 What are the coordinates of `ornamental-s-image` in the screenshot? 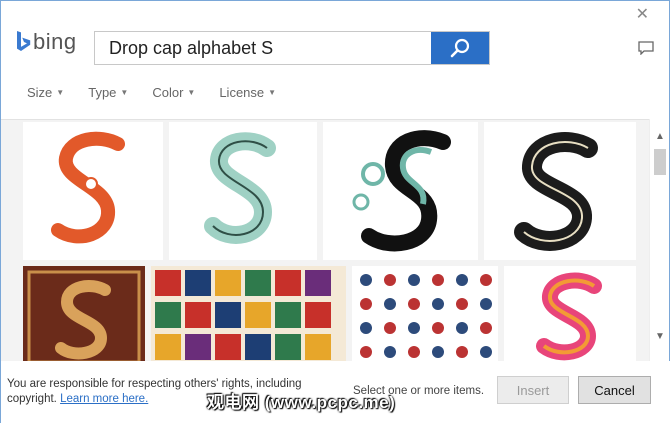 It's located at (88, 187).